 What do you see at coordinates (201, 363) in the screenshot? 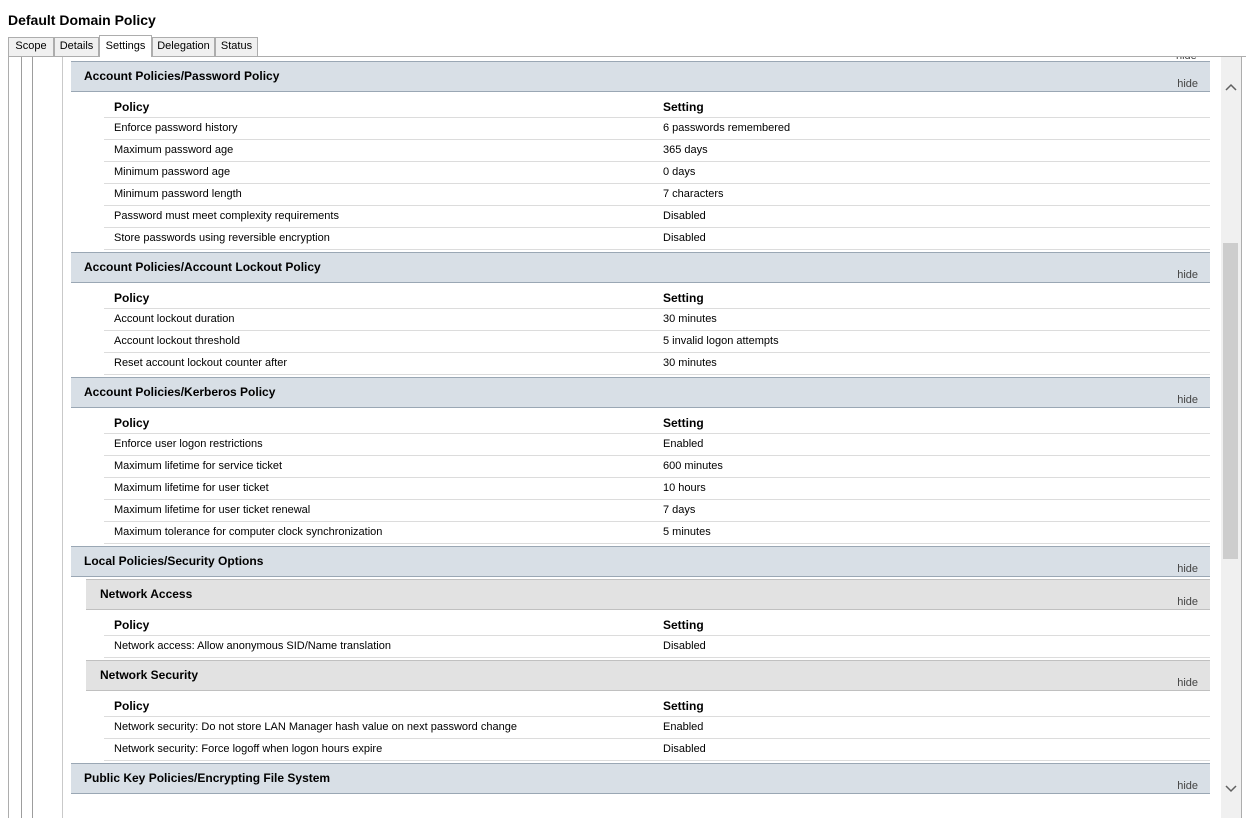
I see `policy-name: Reset account lockout counter after` at bounding box center [201, 363].